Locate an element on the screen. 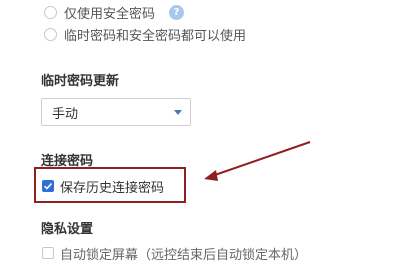 This screenshot has height=264, width=402. annotation-arrow-icon is located at coordinates (257, 161).